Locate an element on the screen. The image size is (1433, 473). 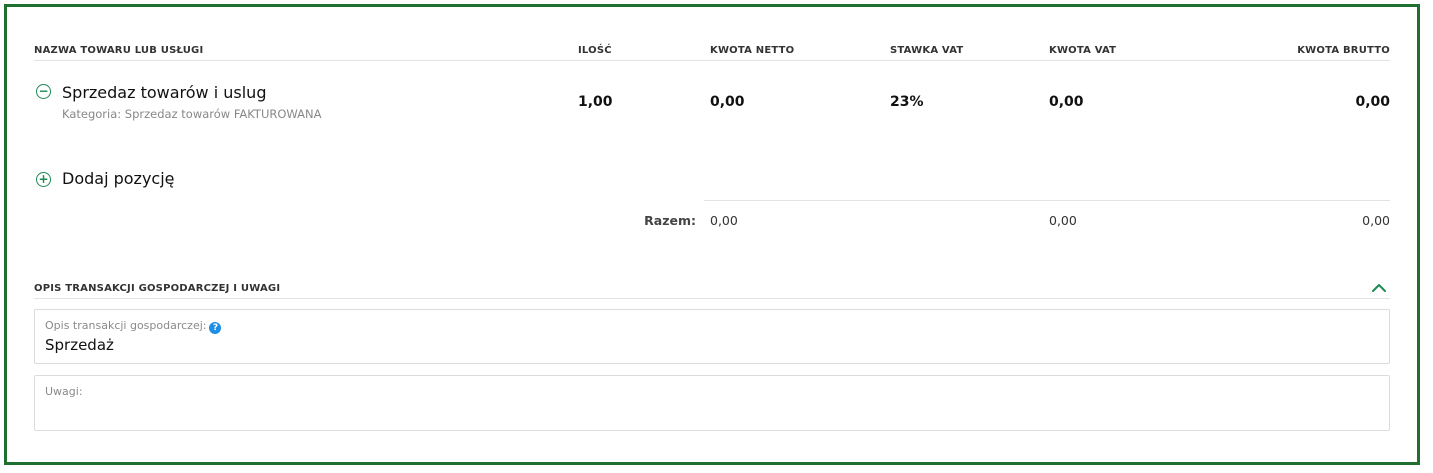
totals-gross: 0,00 is located at coordinates (1376, 220).